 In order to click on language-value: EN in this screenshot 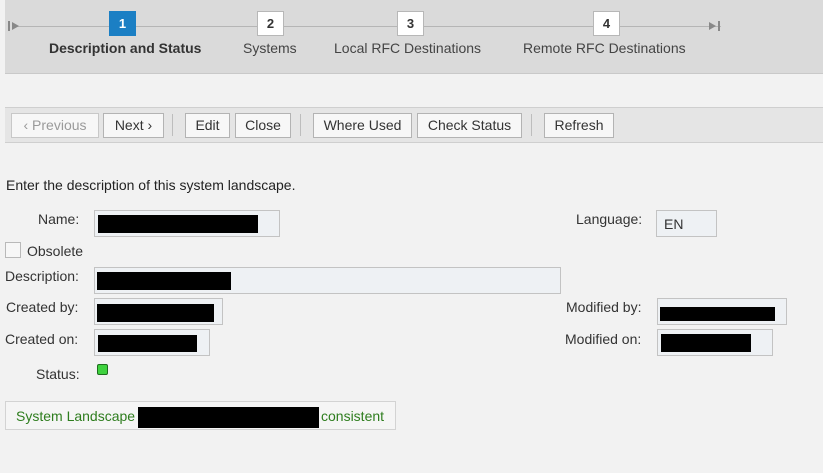, I will do `click(674, 224)`.